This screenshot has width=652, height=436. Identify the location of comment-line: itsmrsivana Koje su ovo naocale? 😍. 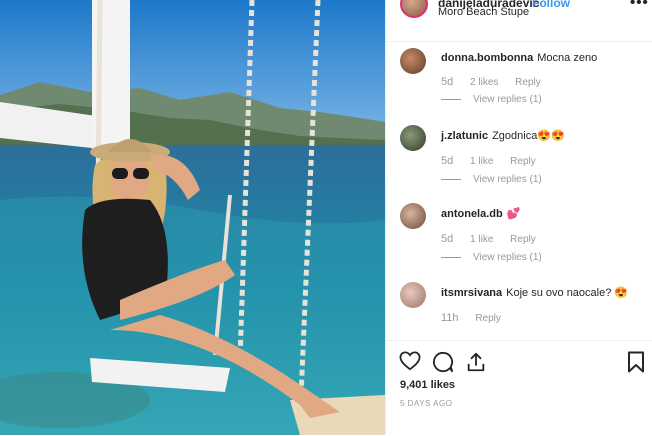
(534, 292).